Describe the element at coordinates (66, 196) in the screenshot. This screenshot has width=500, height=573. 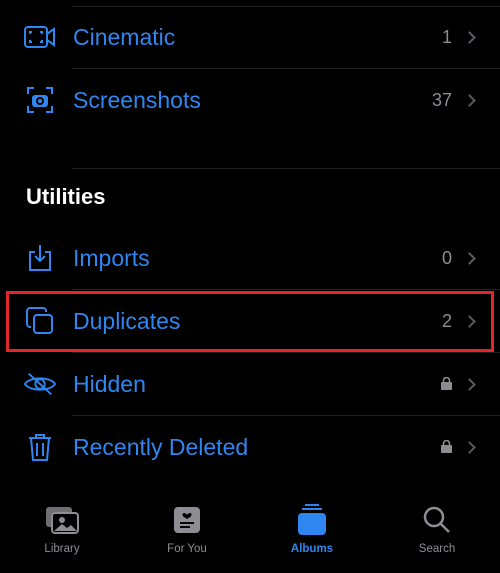
I see `section-heading: Utilities` at that location.